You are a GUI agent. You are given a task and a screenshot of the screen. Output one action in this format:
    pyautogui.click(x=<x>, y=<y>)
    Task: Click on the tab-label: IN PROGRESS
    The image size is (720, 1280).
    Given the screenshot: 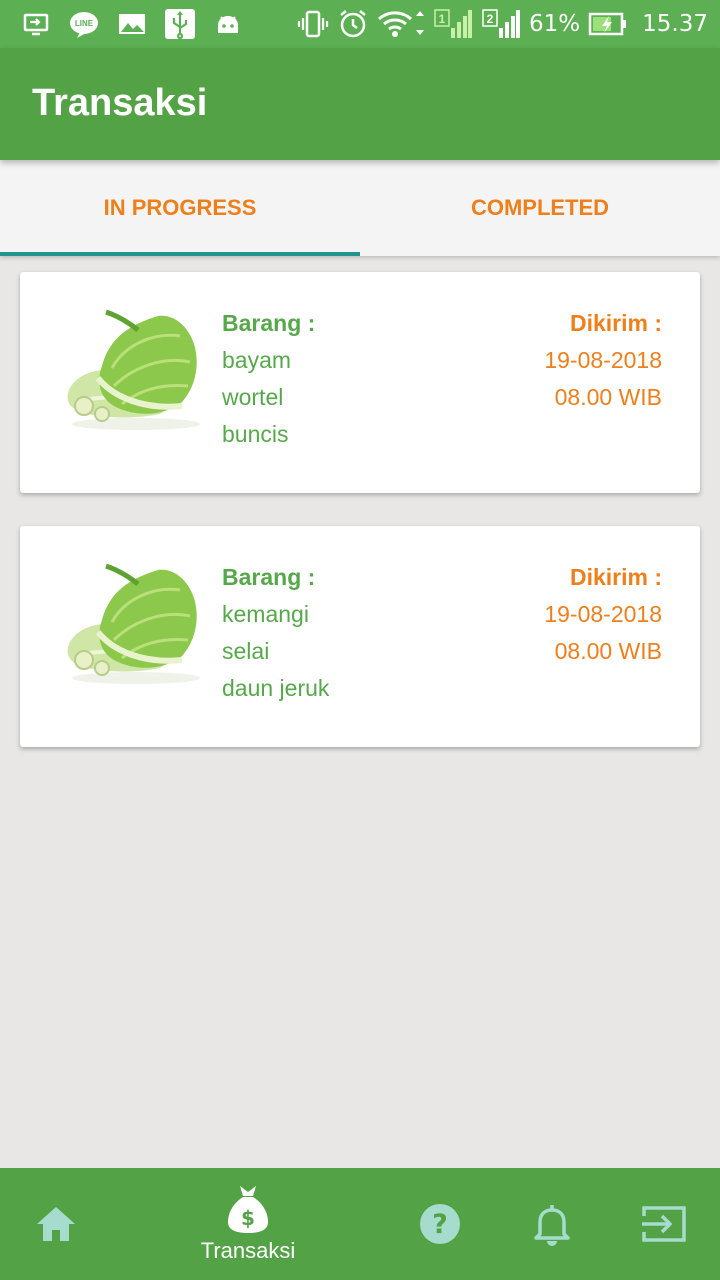 What is the action you would take?
    pyautogui.click(x=180, y=207)
    